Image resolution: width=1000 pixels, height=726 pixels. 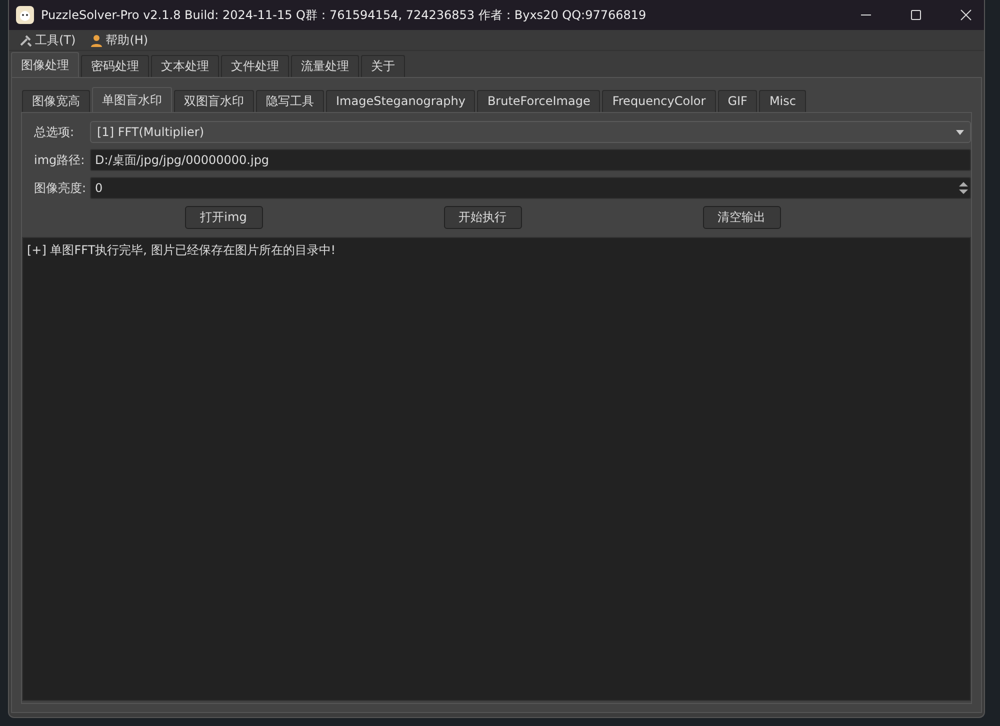 What do you see at coordinates (782, 101) in the screenshot?
I see `tab: Misc` at bounding box center [782, 101].